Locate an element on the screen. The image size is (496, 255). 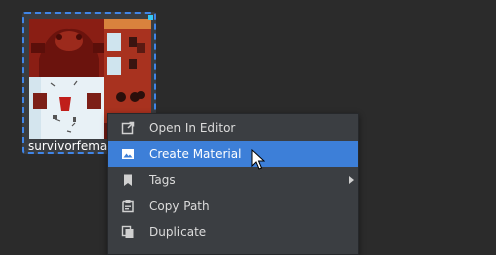
duplicate-icon is located at coordinates (128, 232).